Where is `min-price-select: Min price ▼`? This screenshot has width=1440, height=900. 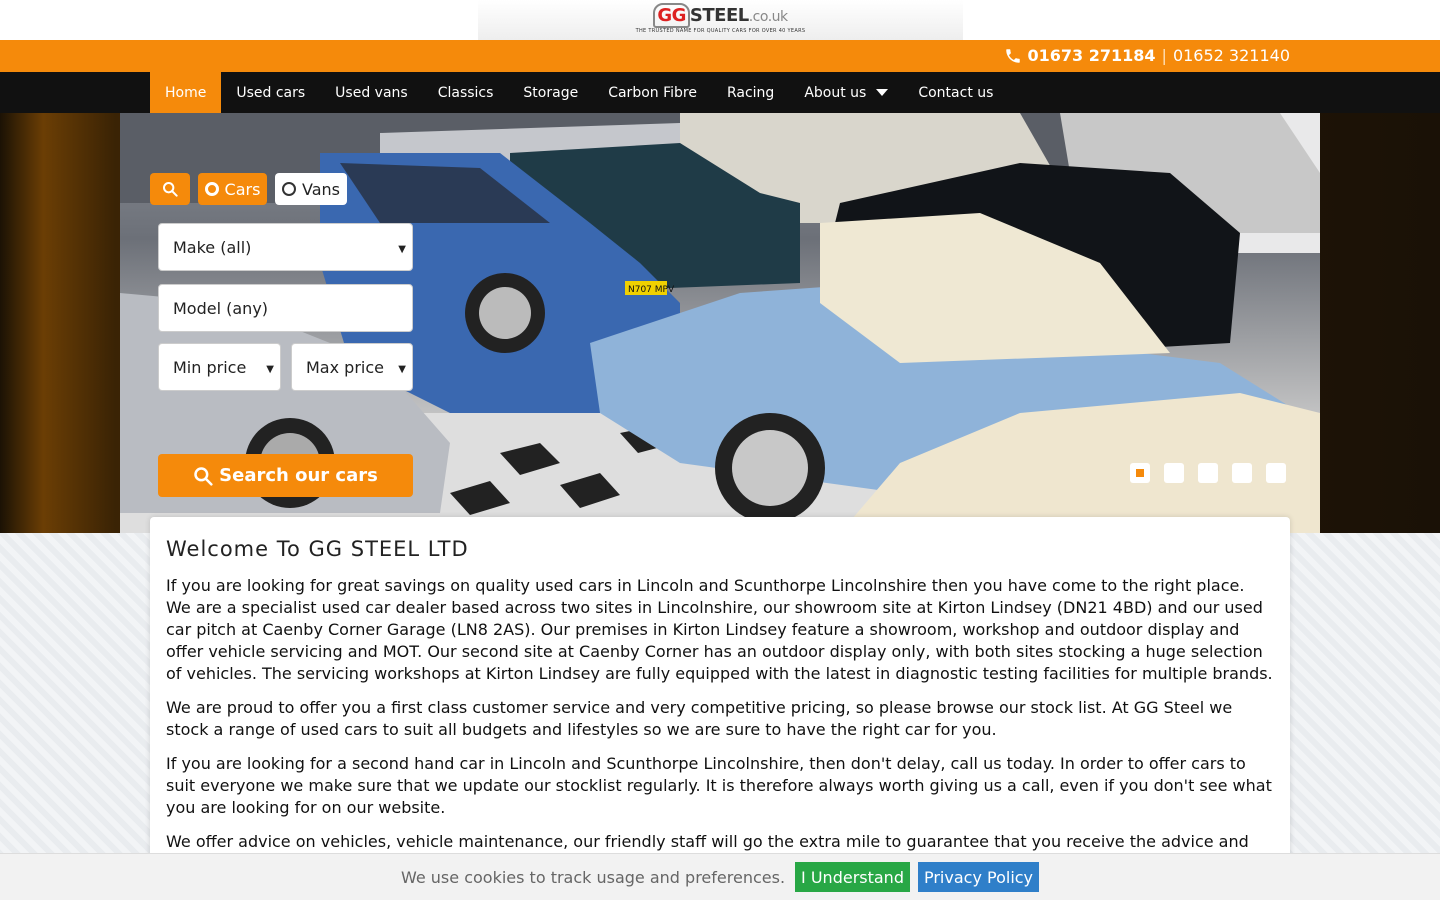
min-price-select: Min price ▼ is located at coordinates (219, 367).